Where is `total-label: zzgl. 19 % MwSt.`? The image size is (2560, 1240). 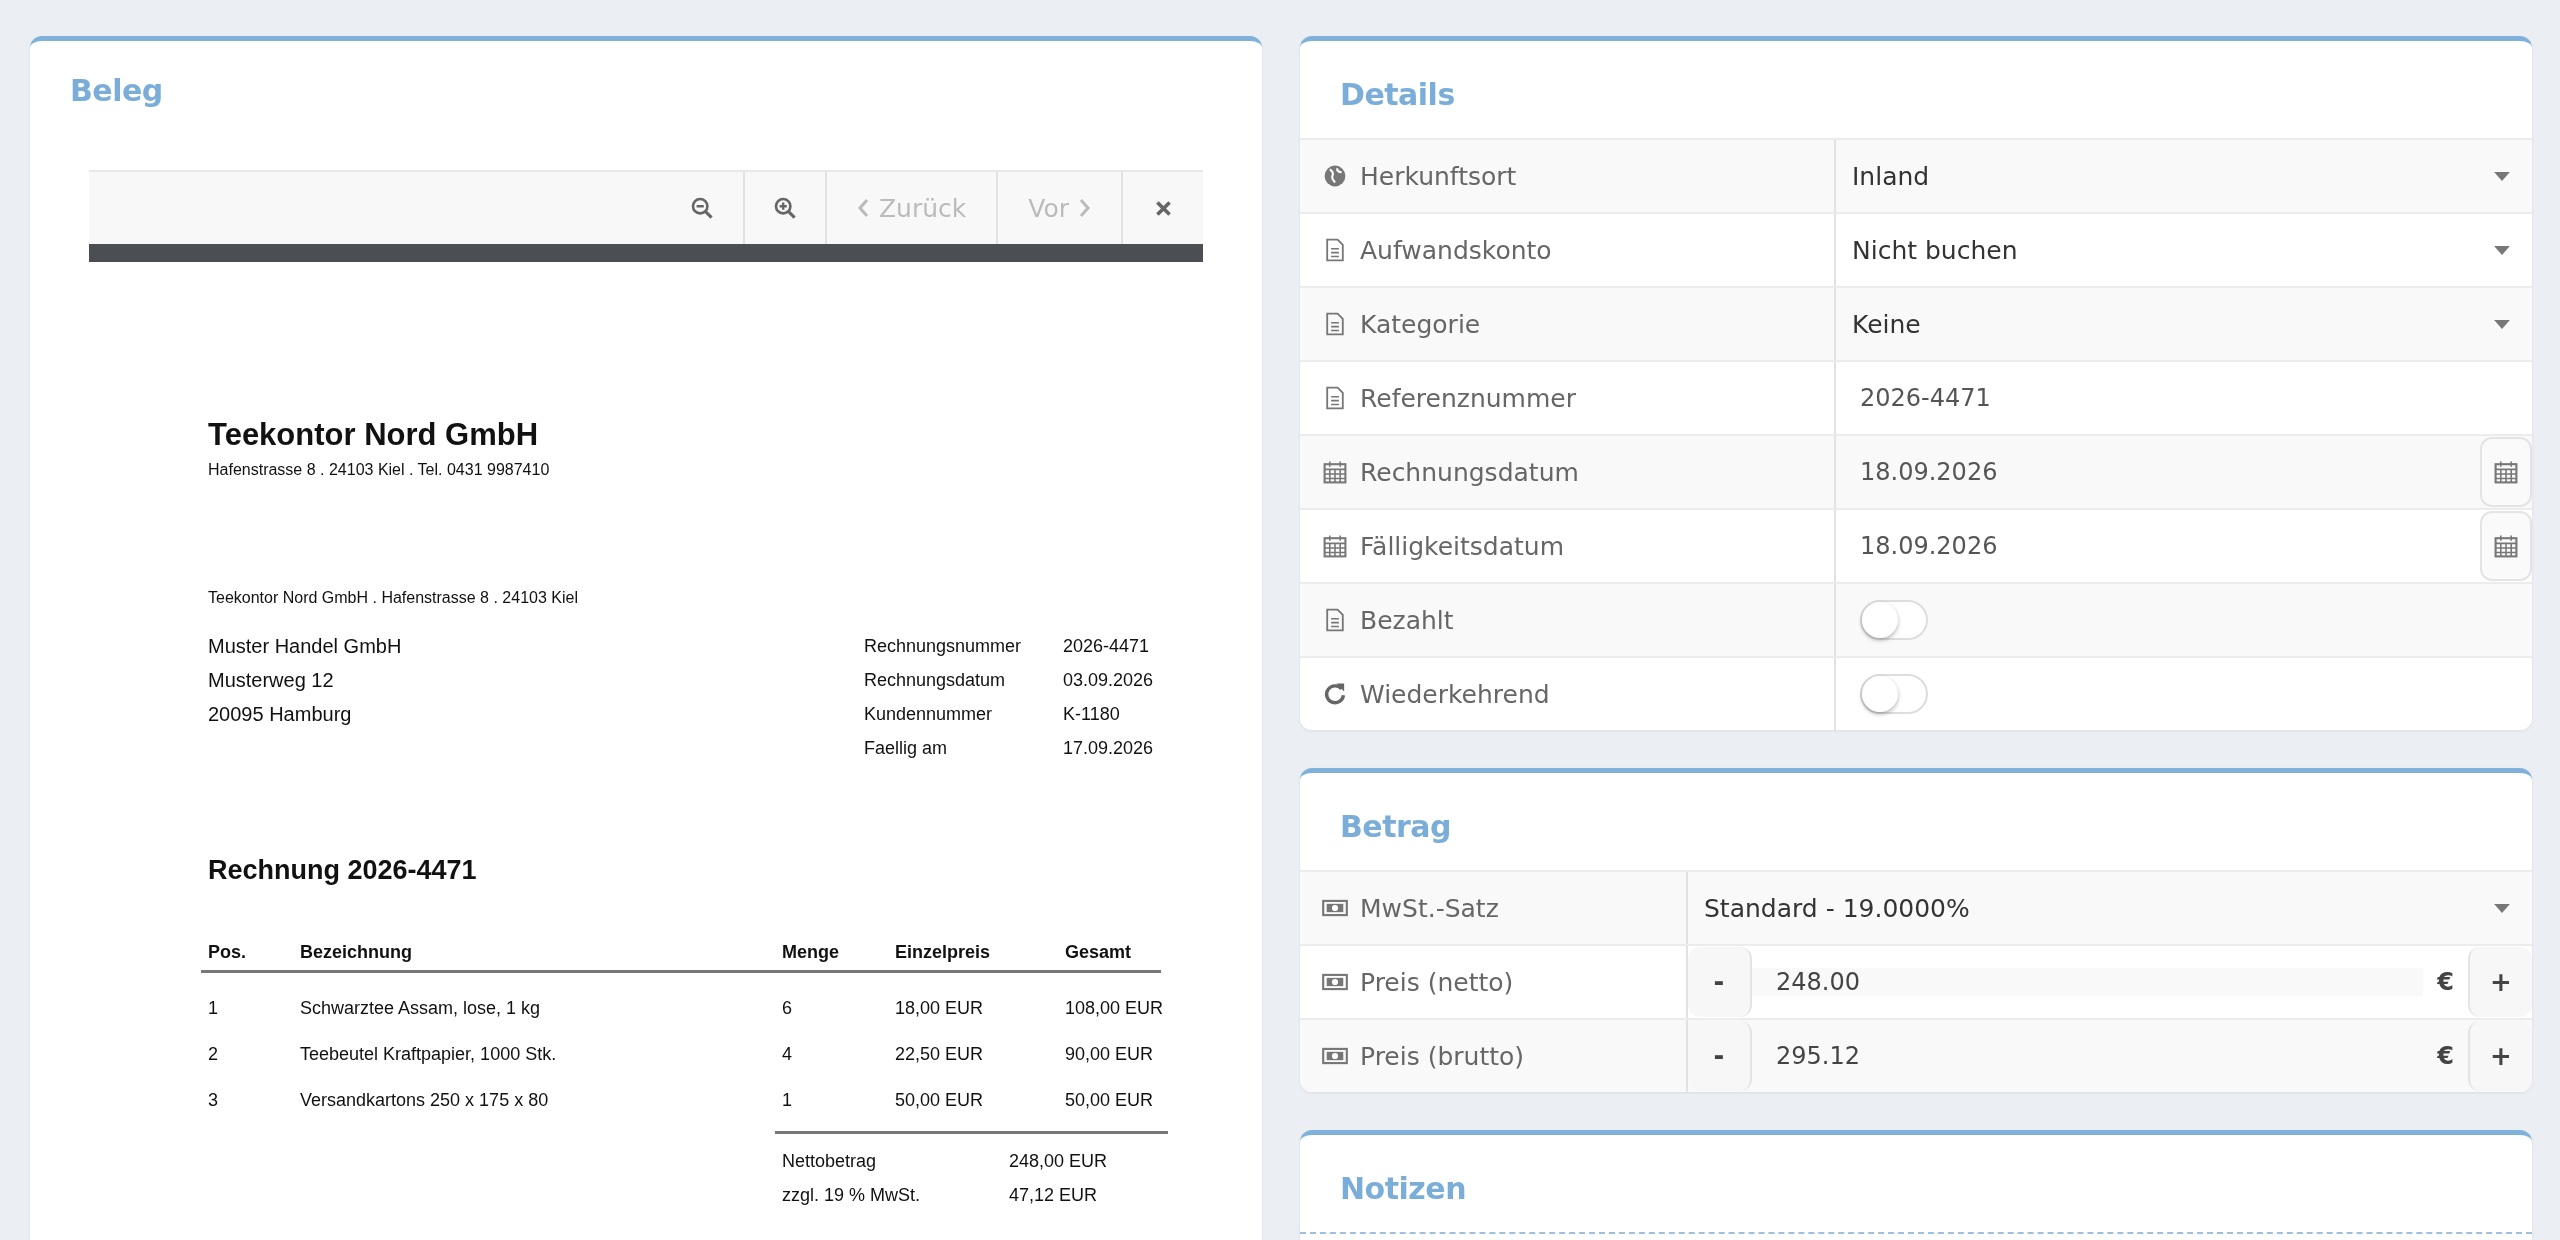 total-label: zzgl. 19 % MwSt. is located at coordinates (852, 1195).